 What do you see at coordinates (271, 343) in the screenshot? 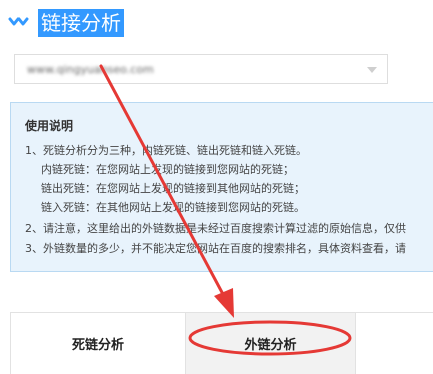
I see `tab-external-link-analysis: 外链分析` at bounding box center [271, 343].